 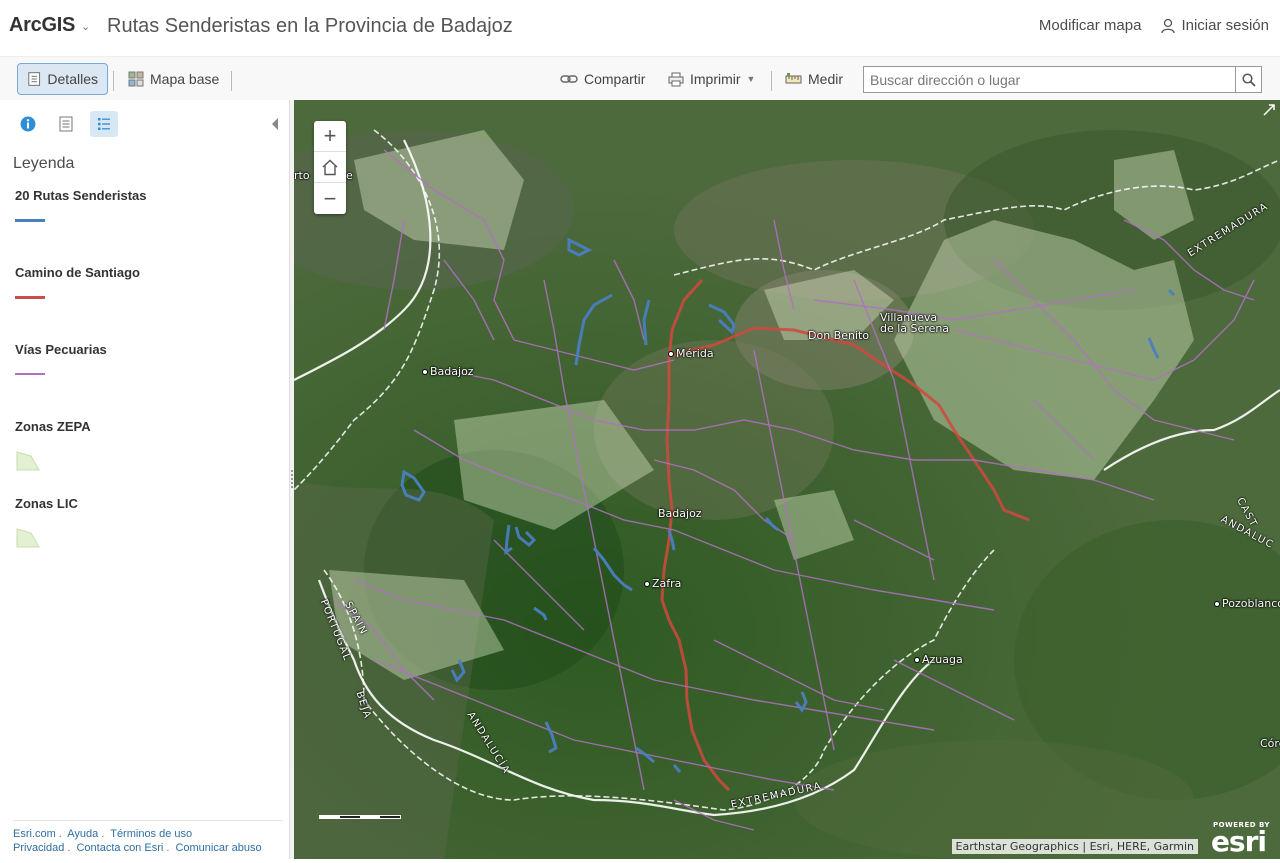 I want to click on place-label: e, so click(x=349, y=175).